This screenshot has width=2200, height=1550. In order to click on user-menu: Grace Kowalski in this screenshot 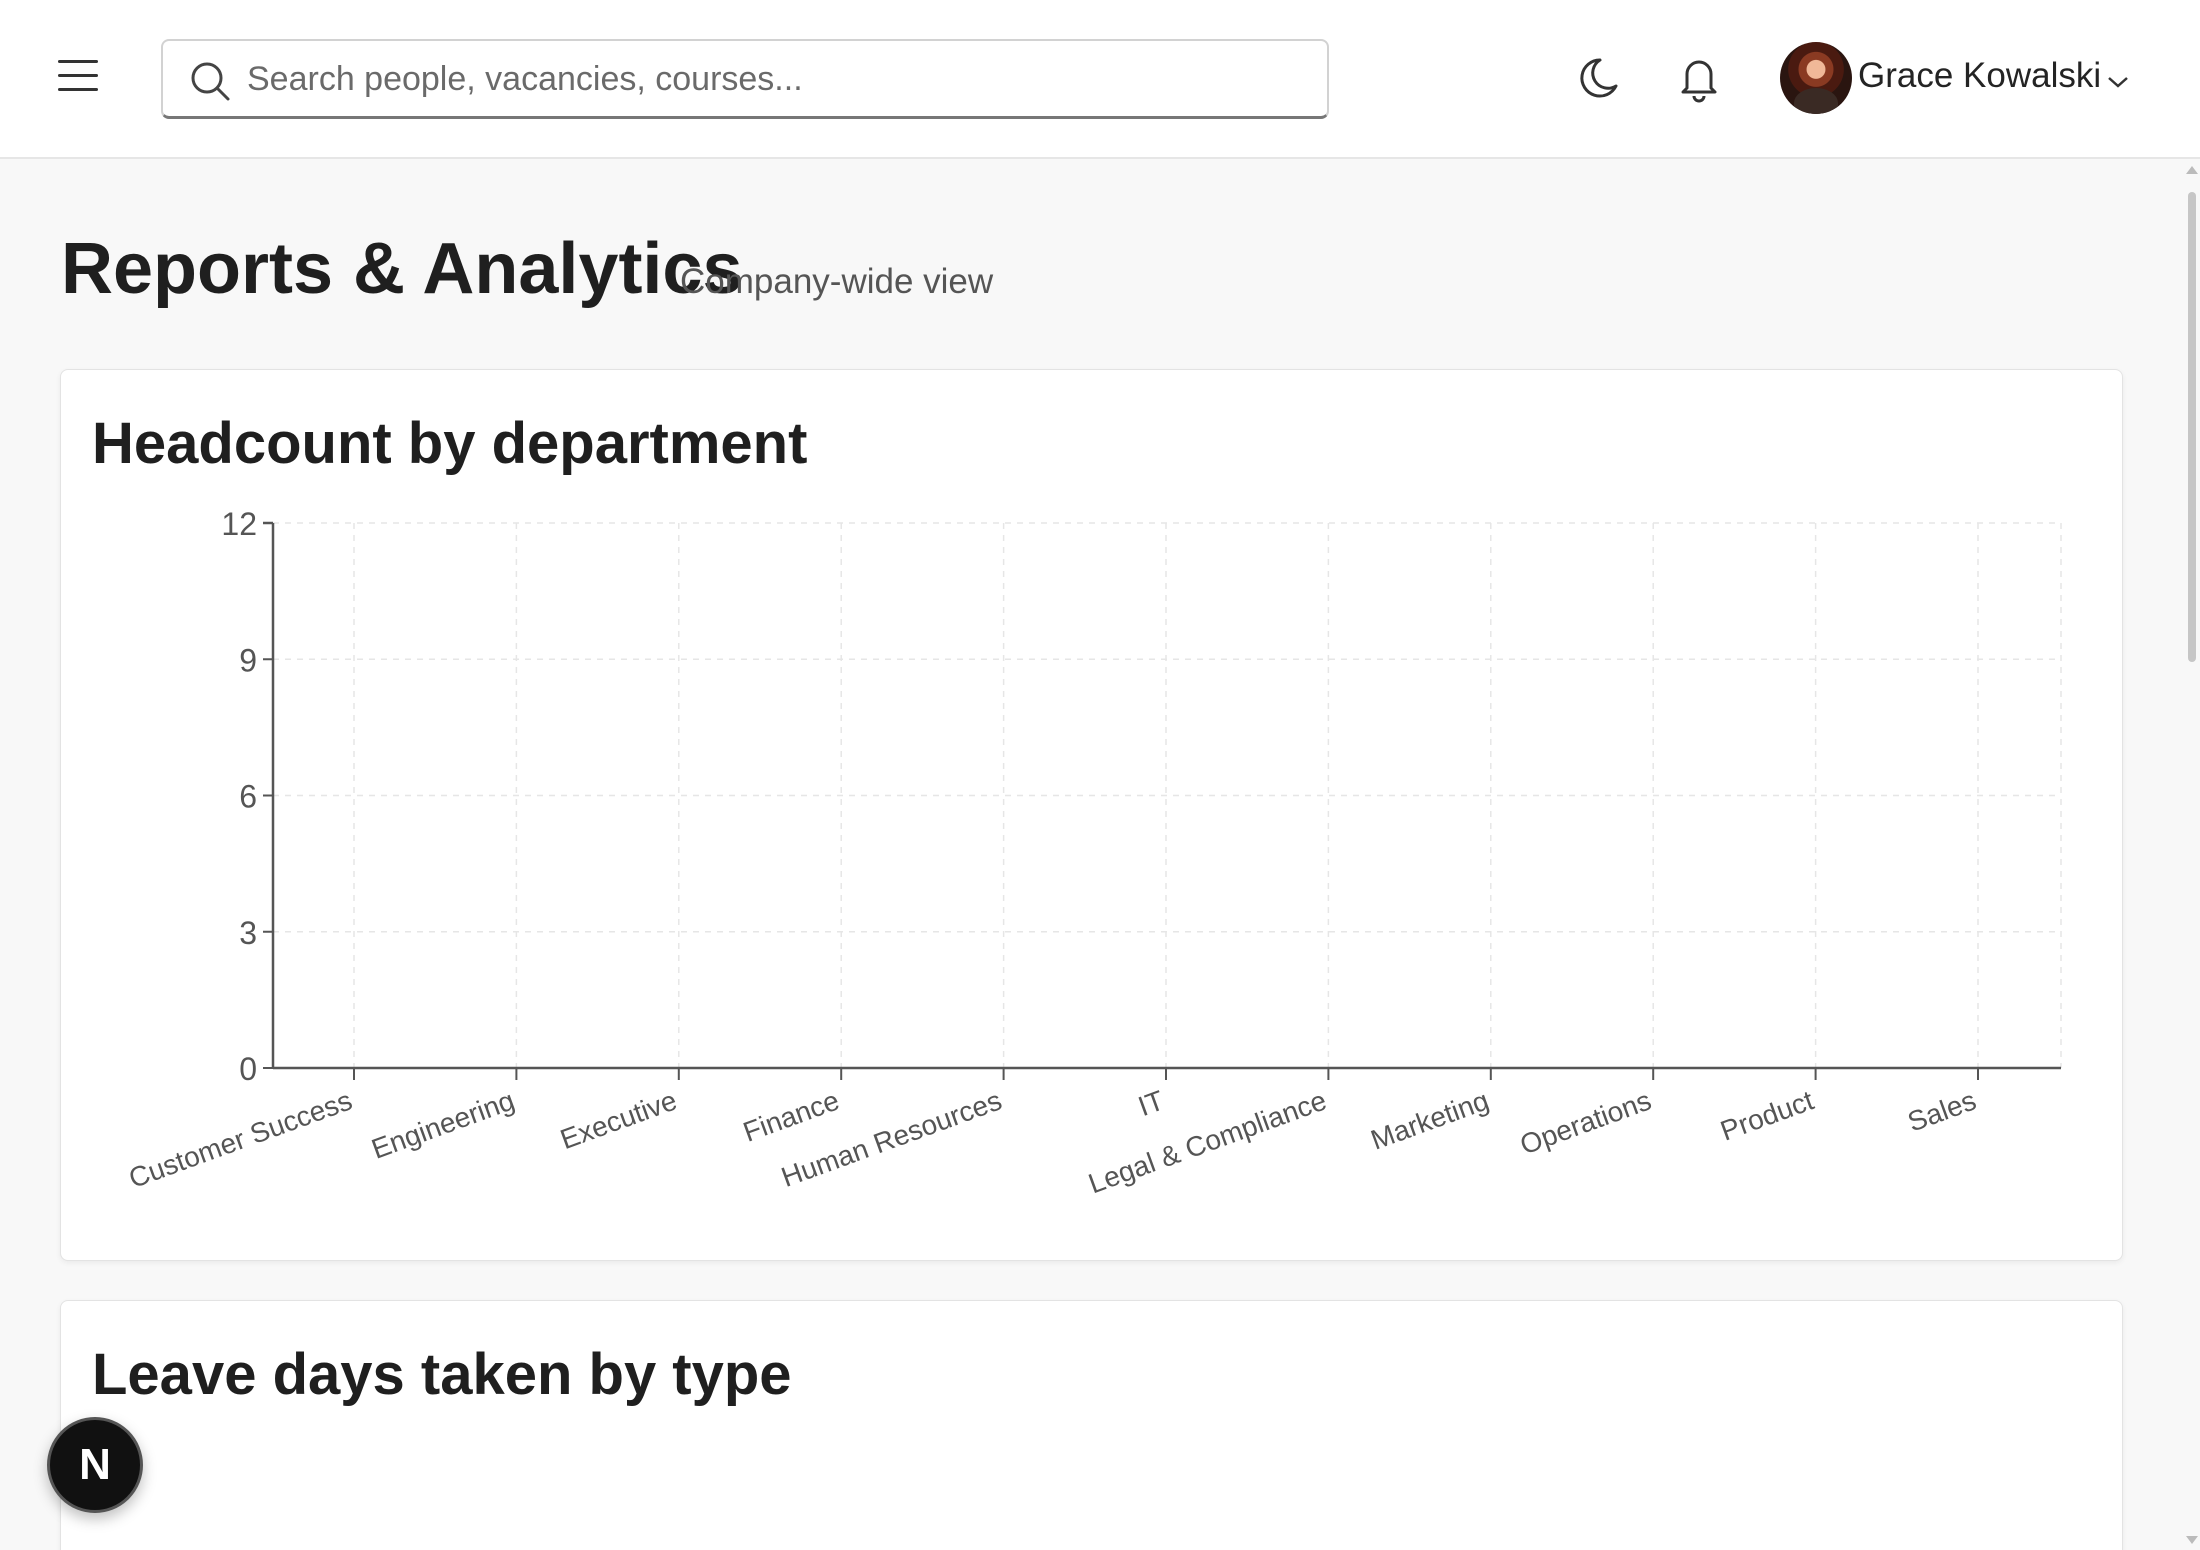, I will do `click(1960, 78)`.